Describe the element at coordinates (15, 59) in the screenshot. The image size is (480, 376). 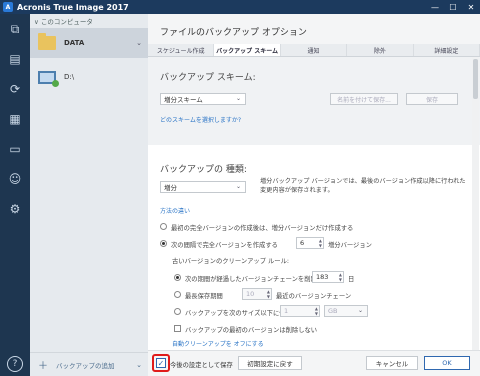
I see `archive-icon: ▤` at that location.